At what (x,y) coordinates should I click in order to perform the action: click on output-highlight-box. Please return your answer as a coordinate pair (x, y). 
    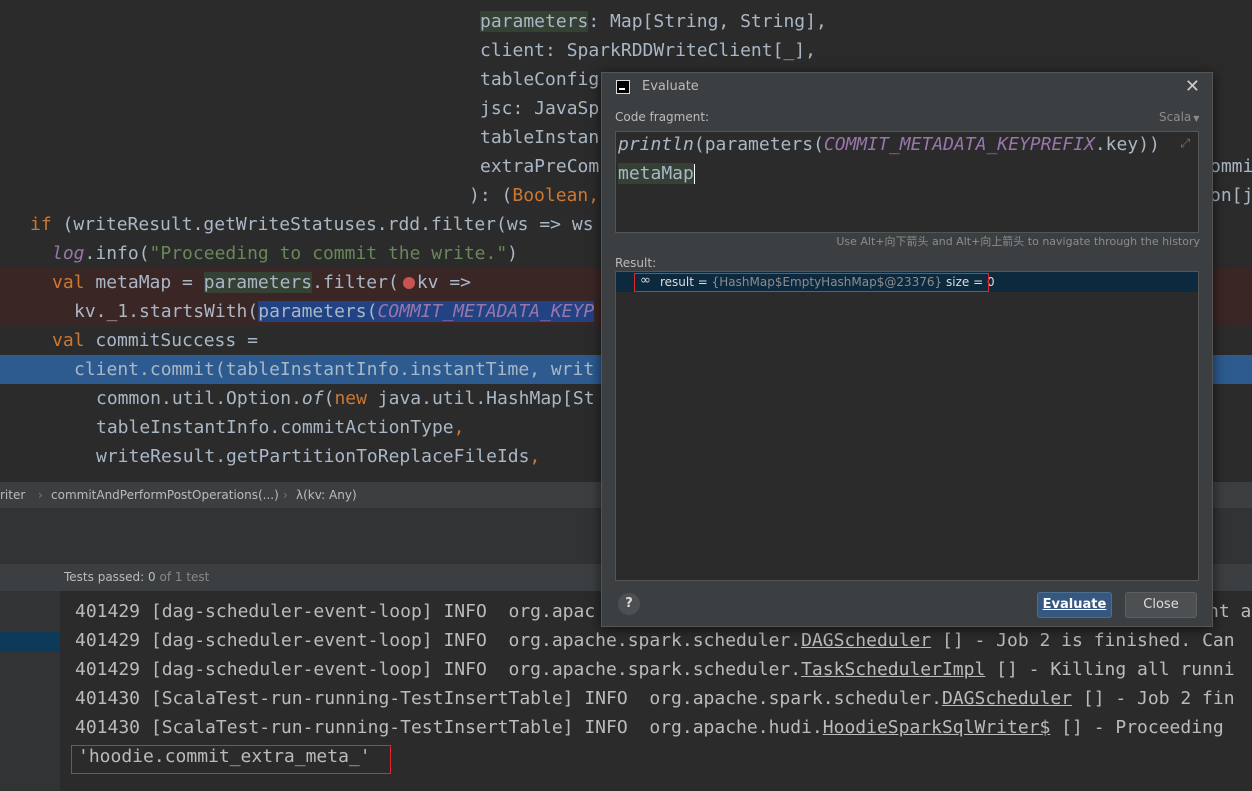
    Looking at the image, I should click on (231, 759).